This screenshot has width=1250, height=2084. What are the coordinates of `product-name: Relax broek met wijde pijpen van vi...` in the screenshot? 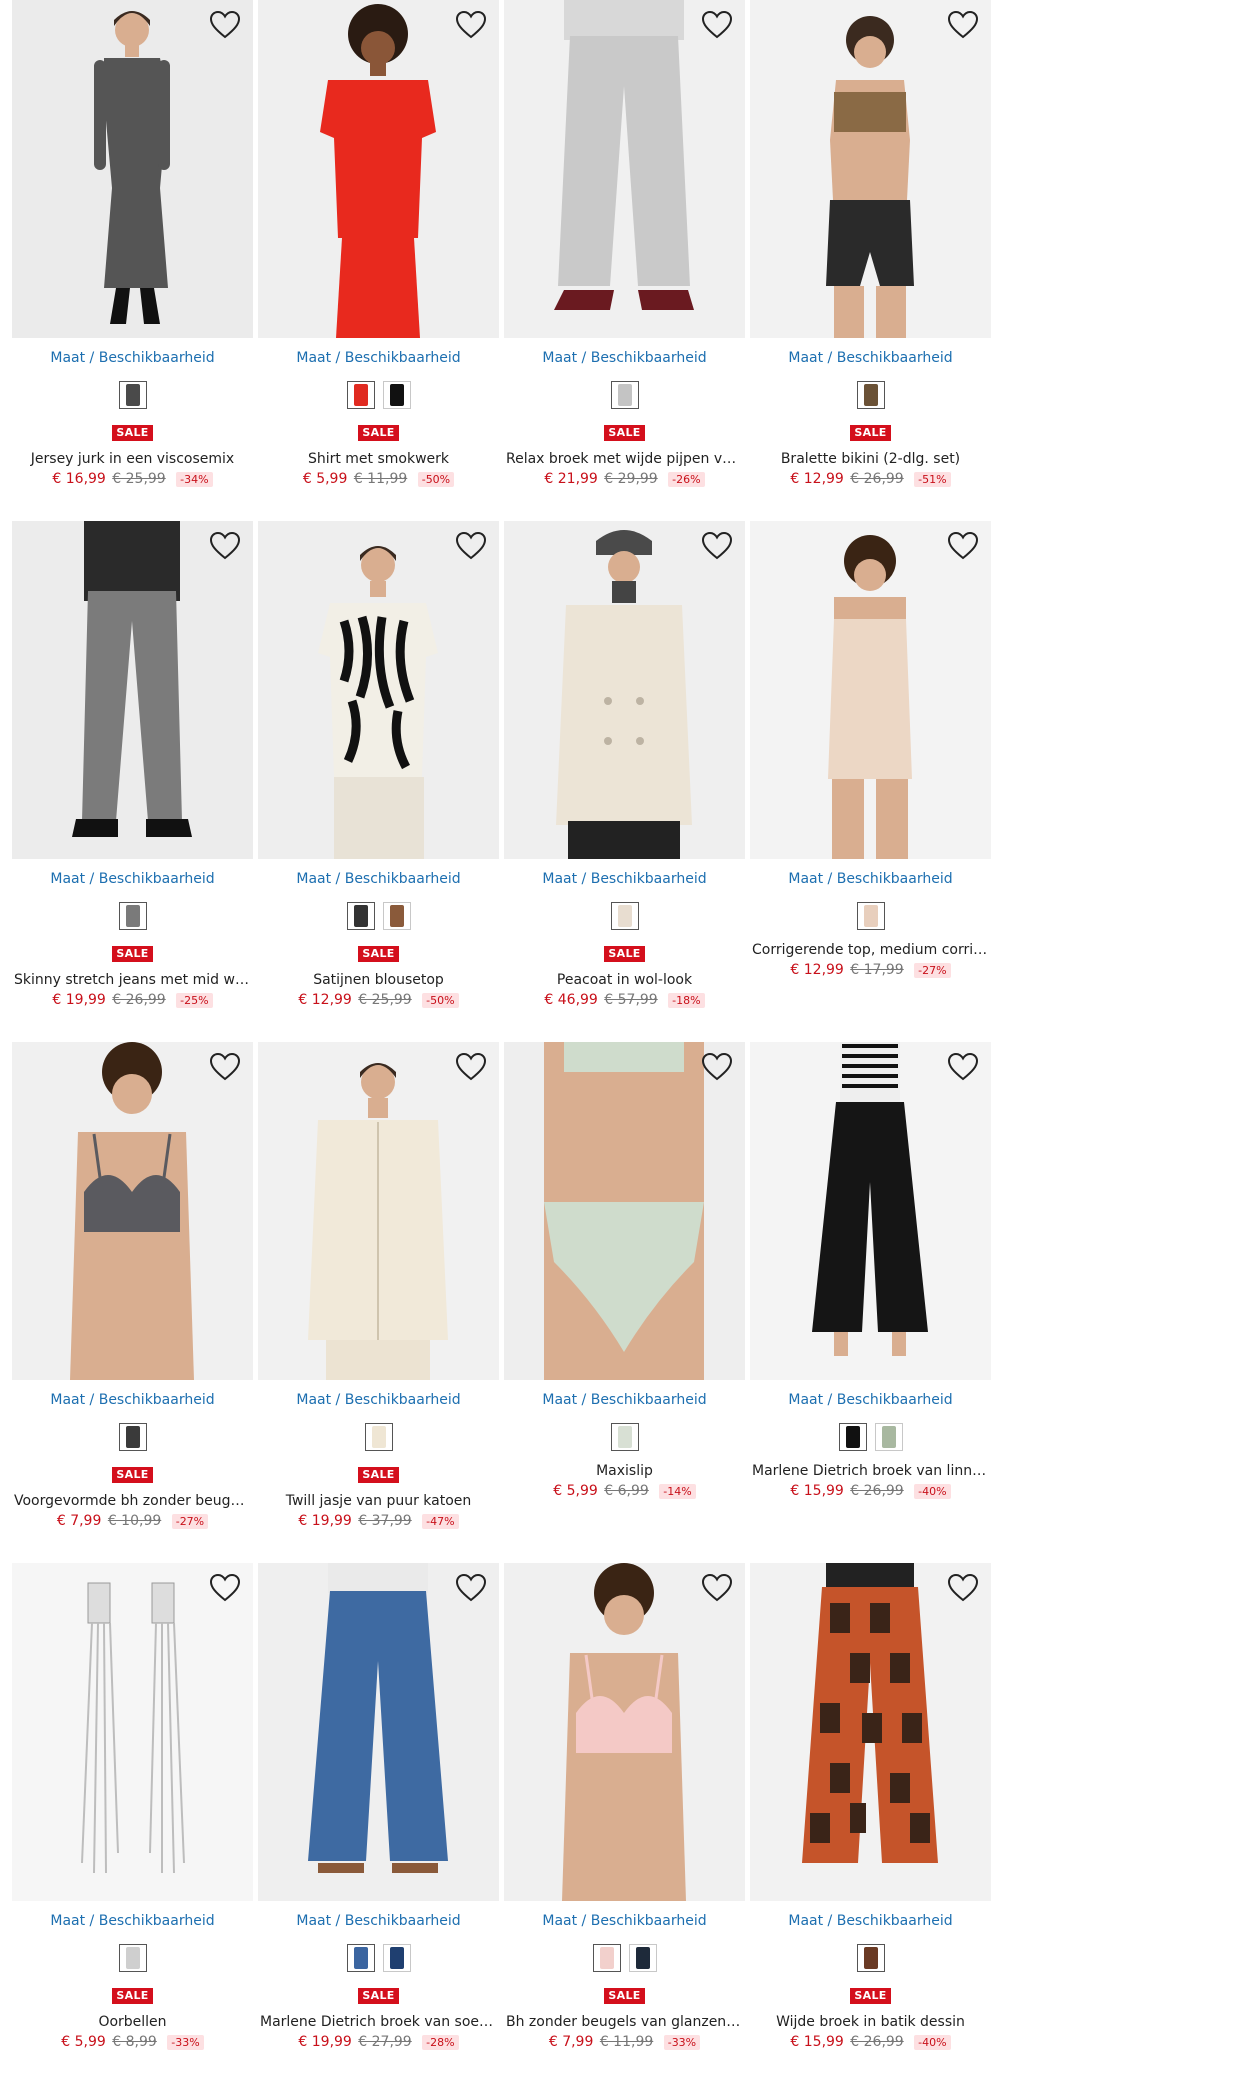 It's located at (624, 460).